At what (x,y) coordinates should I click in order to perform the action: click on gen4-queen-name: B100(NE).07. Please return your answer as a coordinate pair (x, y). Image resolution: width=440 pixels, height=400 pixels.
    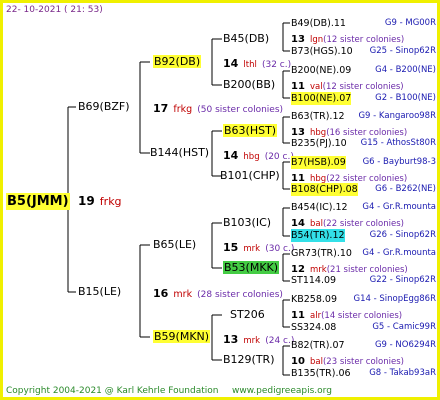
    Looking at the image, I should click on (321, 98).